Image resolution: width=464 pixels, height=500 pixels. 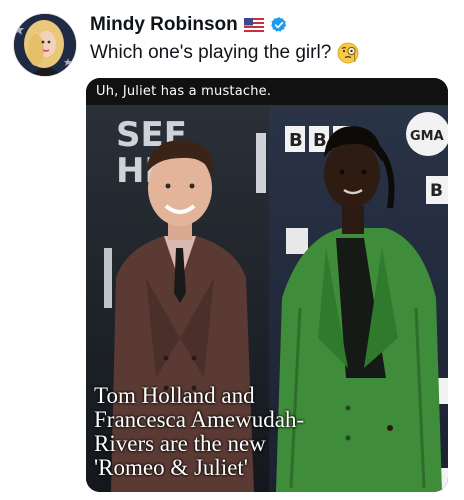 What do you see at coordinates (253, 25) in the screenshot?
I see `us-flag-icon` at bounding box center [253, 25].